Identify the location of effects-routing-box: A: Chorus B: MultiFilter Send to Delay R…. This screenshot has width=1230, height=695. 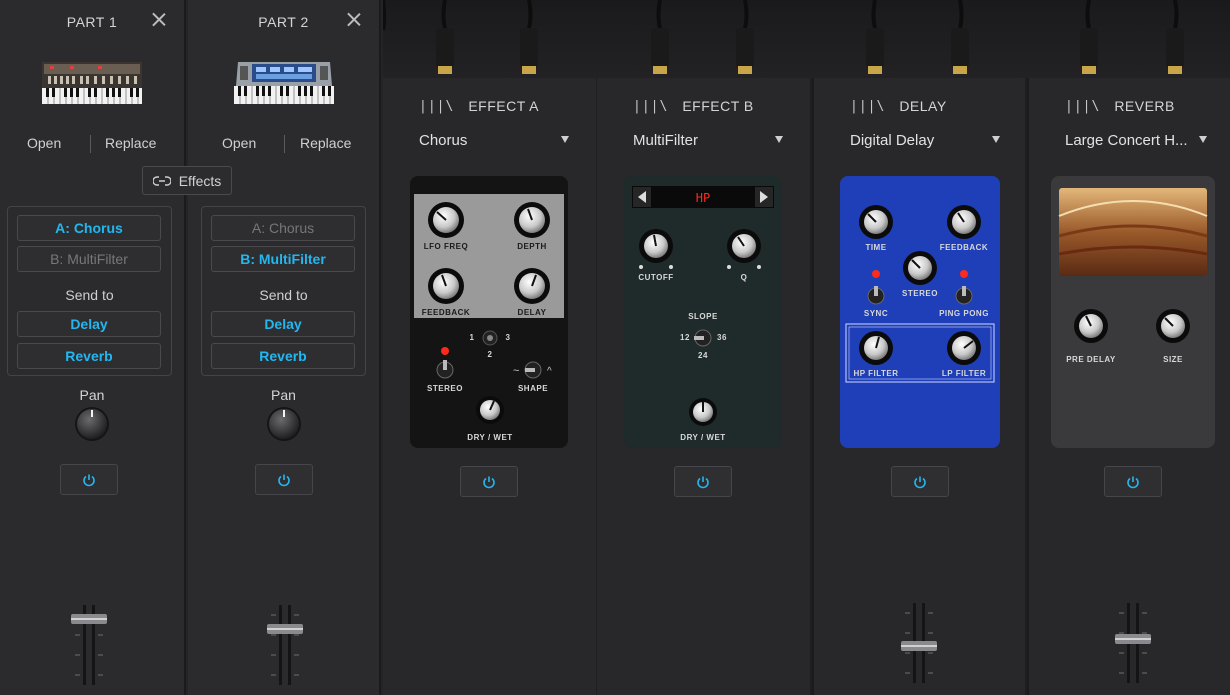
(283, 291).